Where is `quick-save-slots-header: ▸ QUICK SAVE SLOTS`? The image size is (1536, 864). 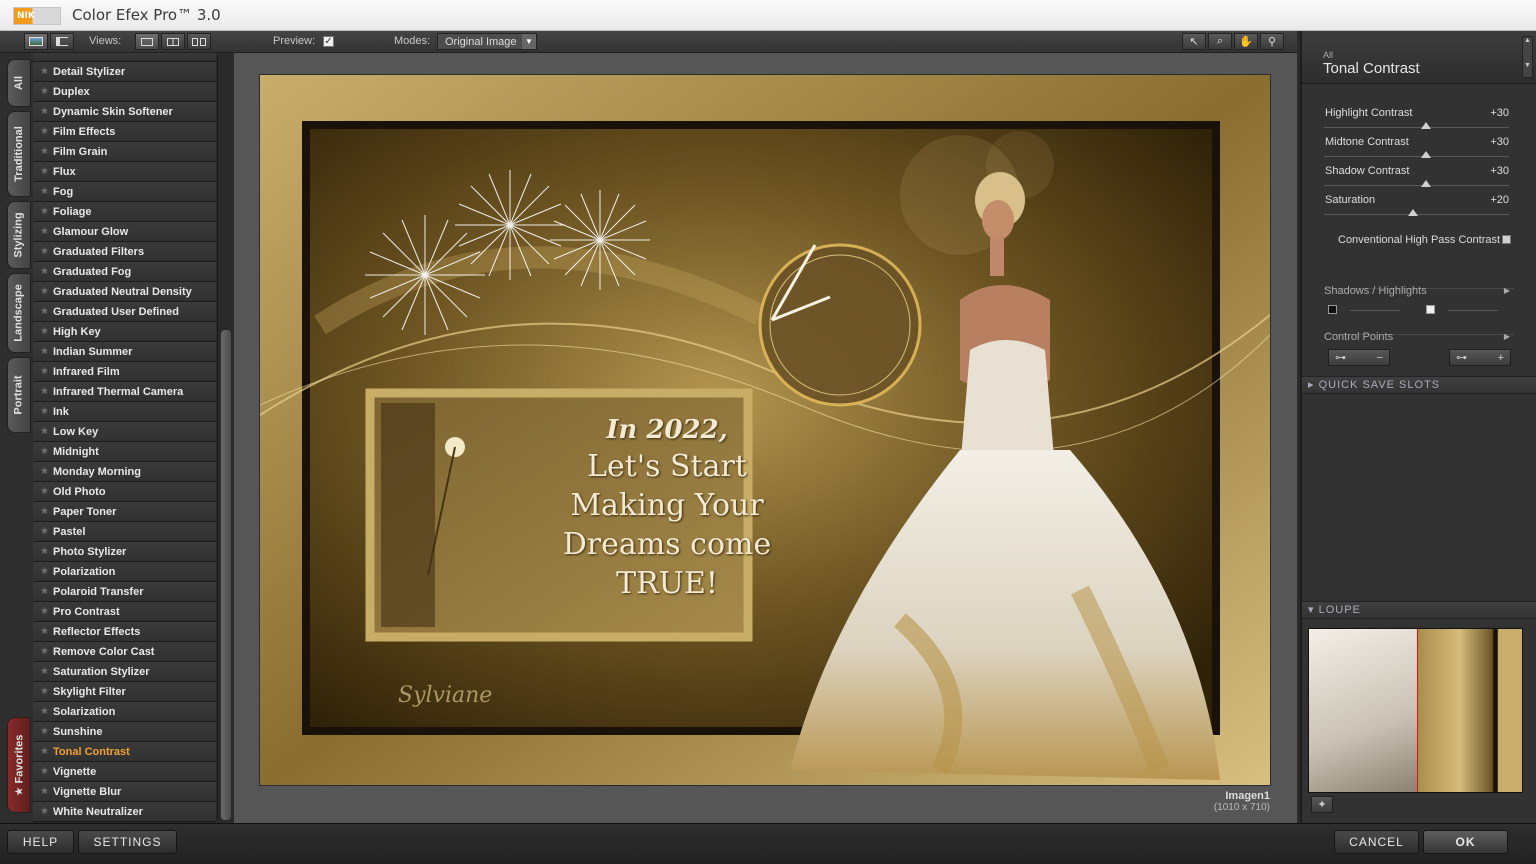
quick-save-slots-header: ▸ QUICK SAVE SLOTS is located at coordinates (1419, 385).